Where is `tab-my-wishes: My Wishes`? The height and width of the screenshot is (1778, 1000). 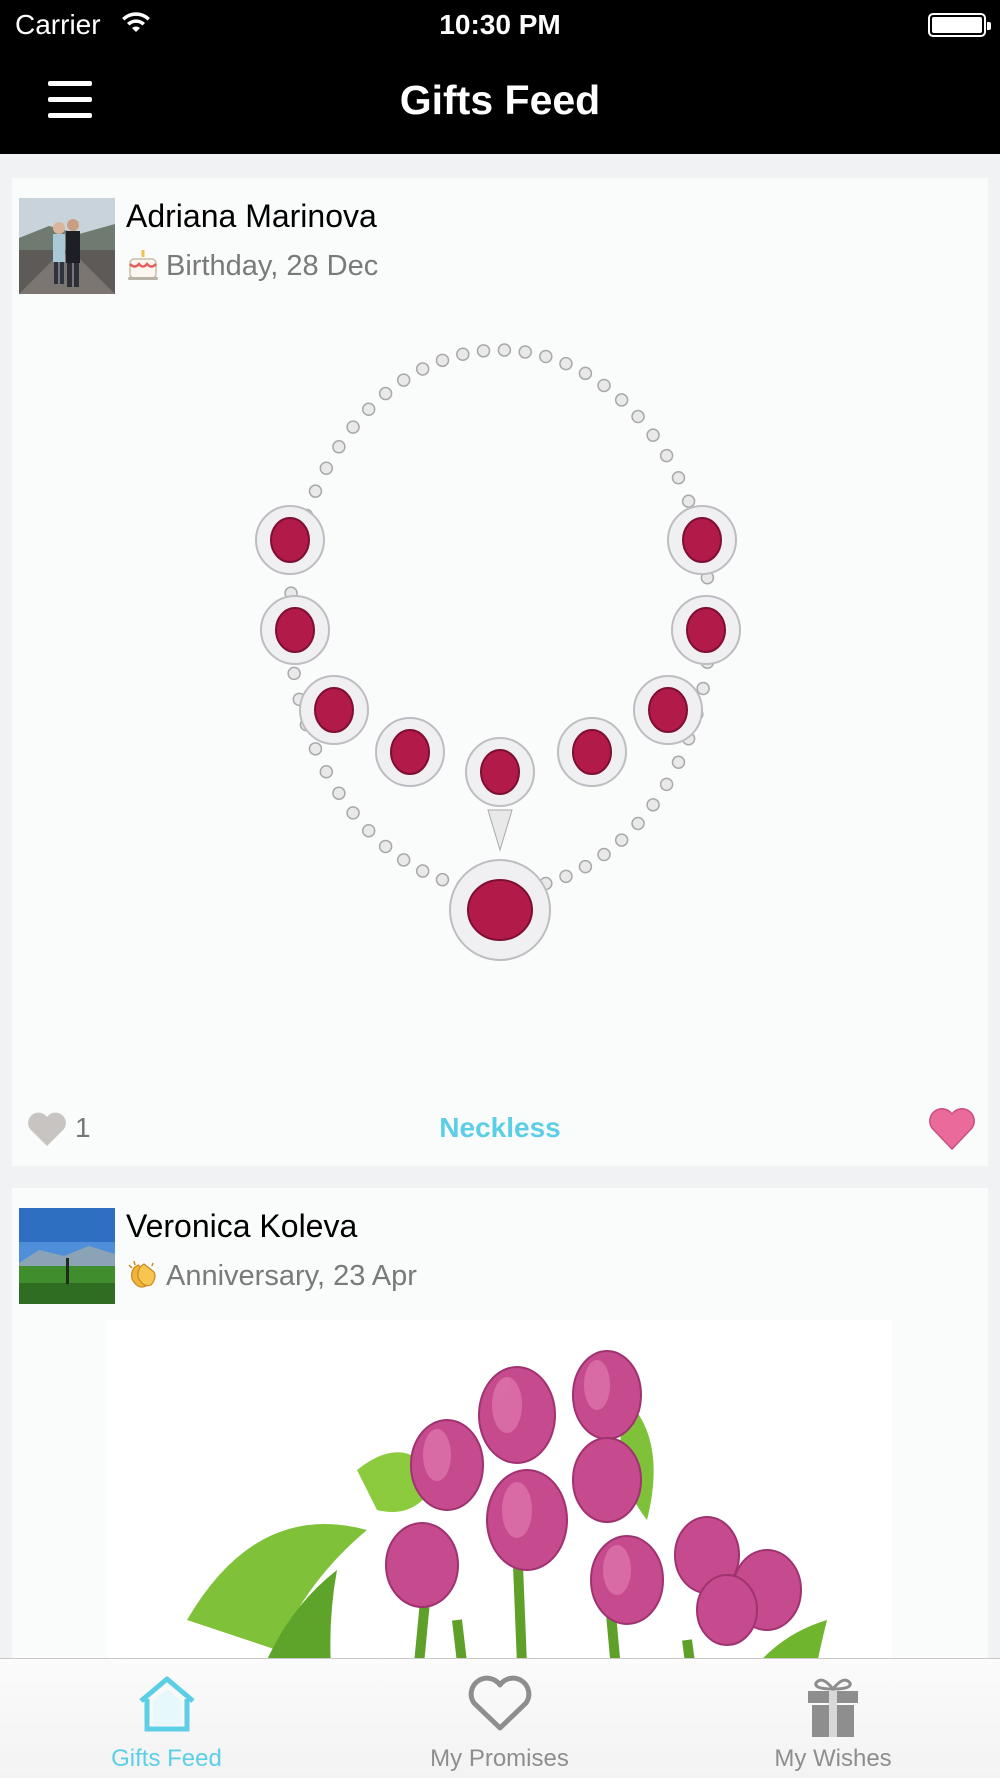 tab-my-wishes: My Wishes is located at coordinates (833, 1718).